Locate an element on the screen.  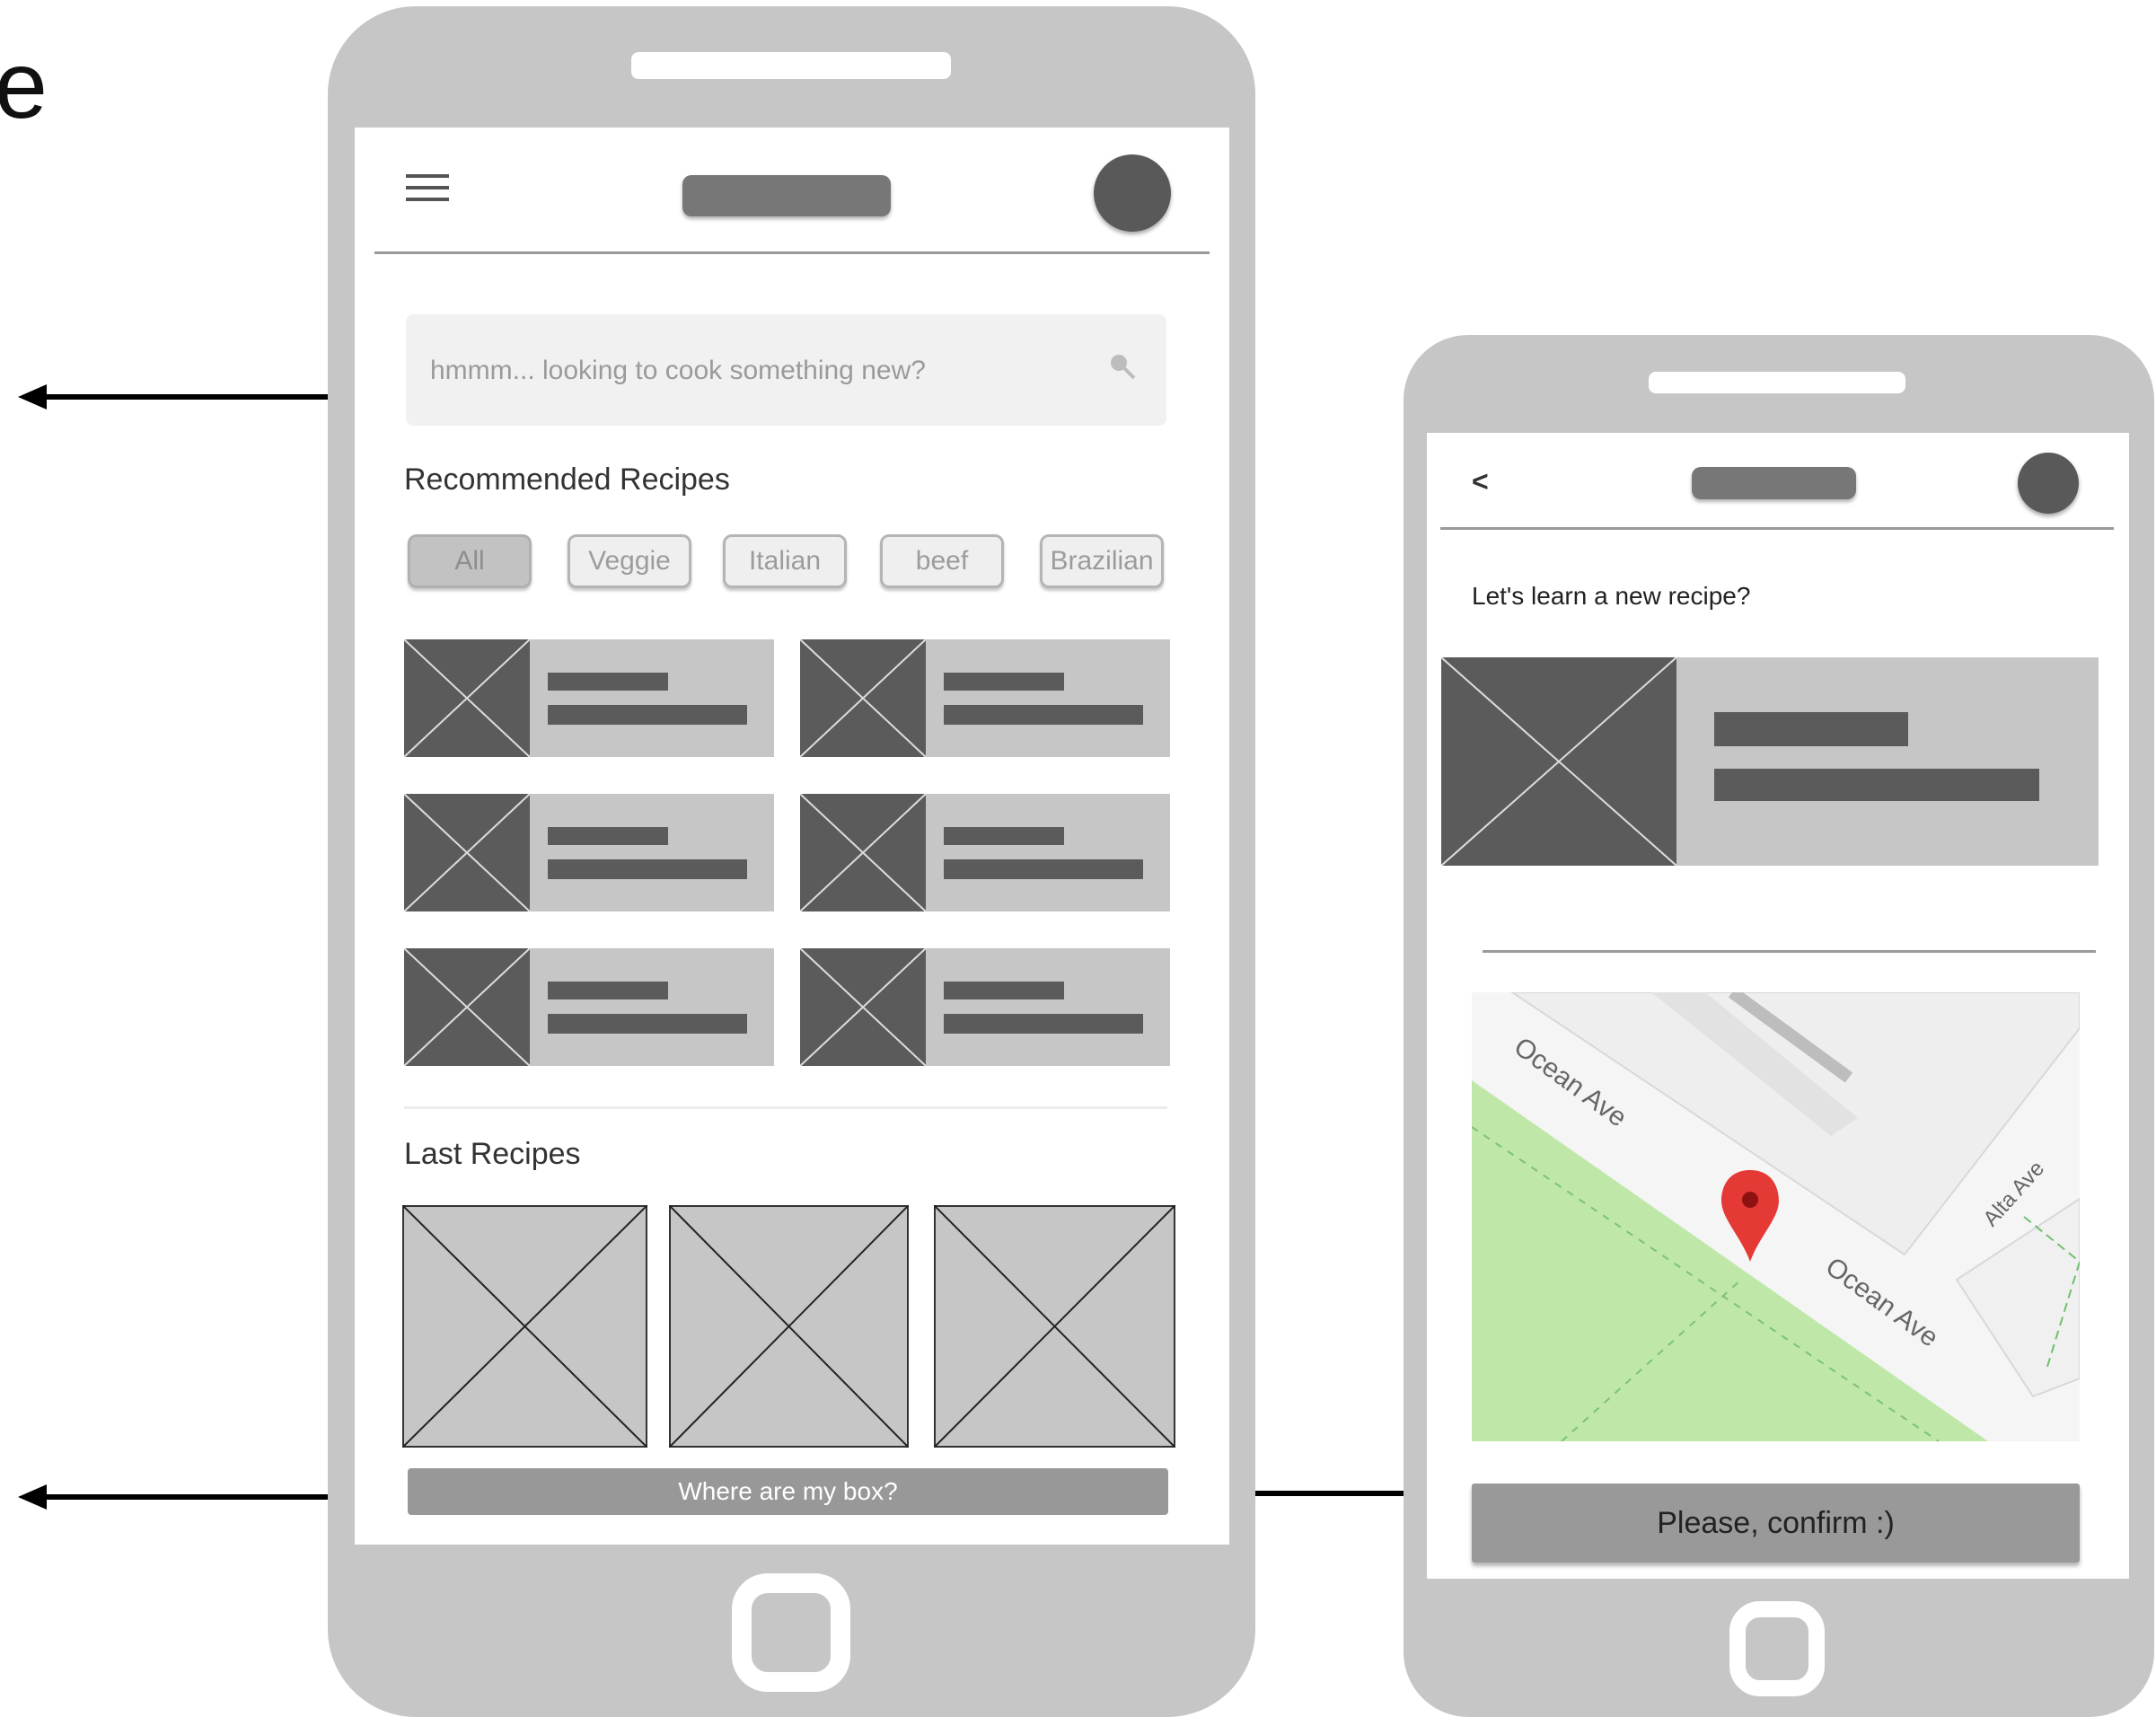
recommended-title: Recommended Recipes is located at coordinates (567, 479).